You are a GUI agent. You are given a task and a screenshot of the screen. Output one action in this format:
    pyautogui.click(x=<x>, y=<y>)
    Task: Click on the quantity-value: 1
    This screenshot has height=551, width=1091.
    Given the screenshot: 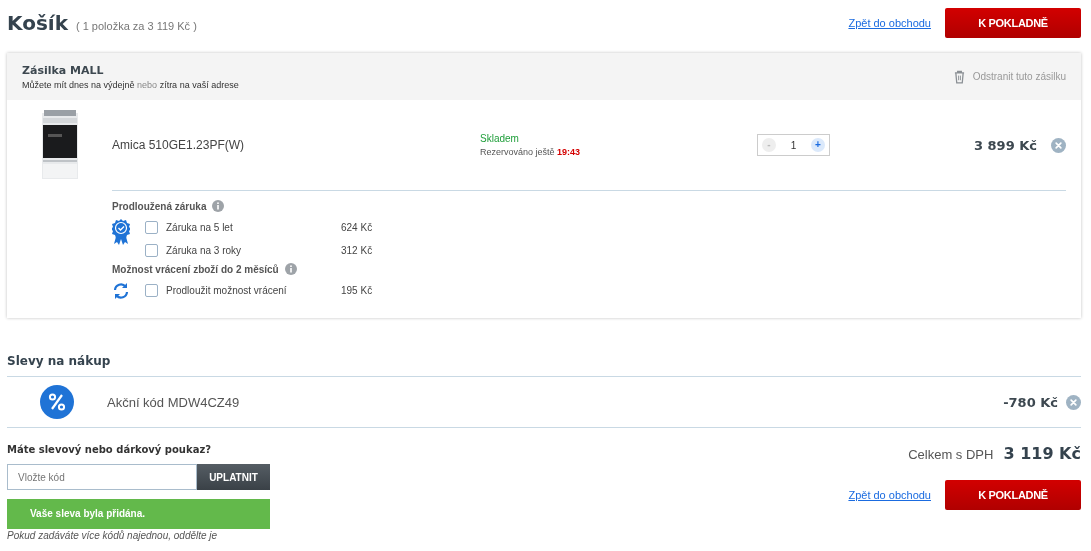 What is the action you would take?
    pyautogui.click(x=793, y=145)
    